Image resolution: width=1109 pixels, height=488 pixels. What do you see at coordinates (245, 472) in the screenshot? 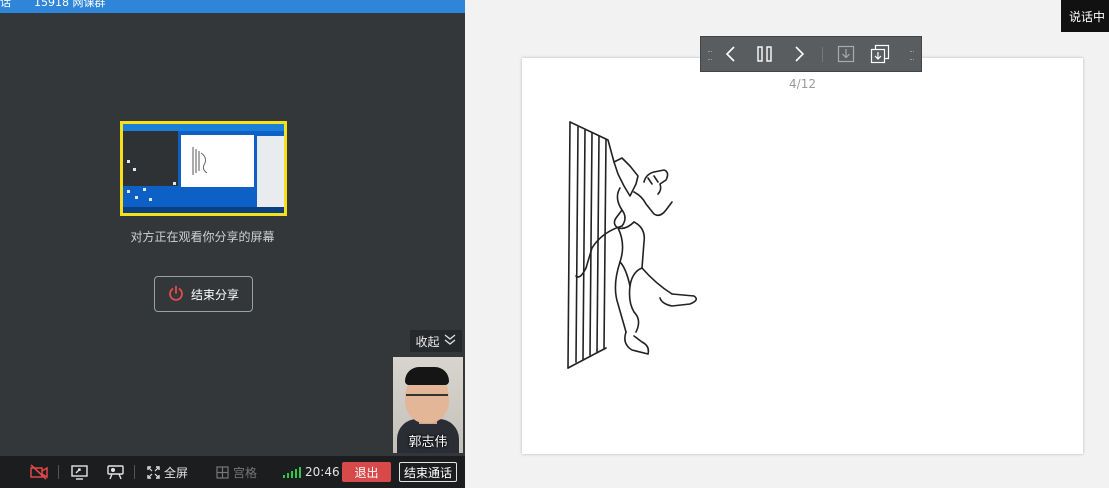
I see `grid-label: 宫格` at bounding box center [245, 472].